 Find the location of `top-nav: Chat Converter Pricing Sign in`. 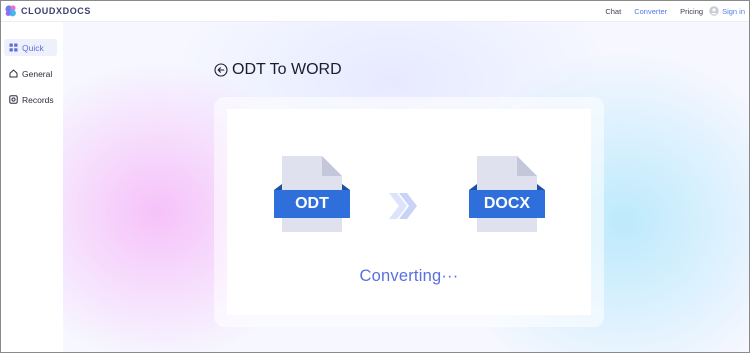

top-nav: Chat Converter Pricing Sign in is located at coordinates (677, 11).